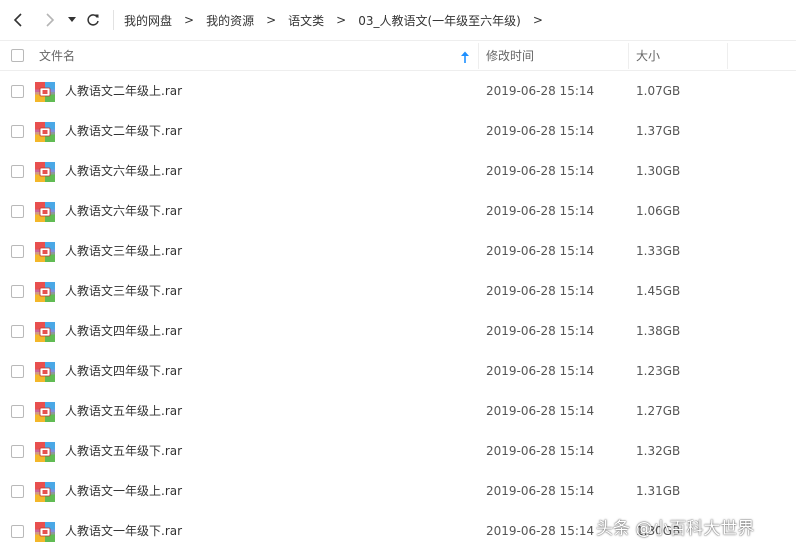  Describe the element at coordinates (123, 291) in the screenshot. I see `file-name: 人教语文三年级下.rar` at that location.